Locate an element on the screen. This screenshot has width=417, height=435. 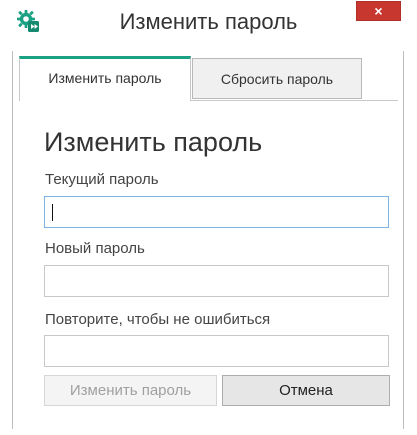
tab-change-password: Изменить пароль is located at coordinates (105, 78).